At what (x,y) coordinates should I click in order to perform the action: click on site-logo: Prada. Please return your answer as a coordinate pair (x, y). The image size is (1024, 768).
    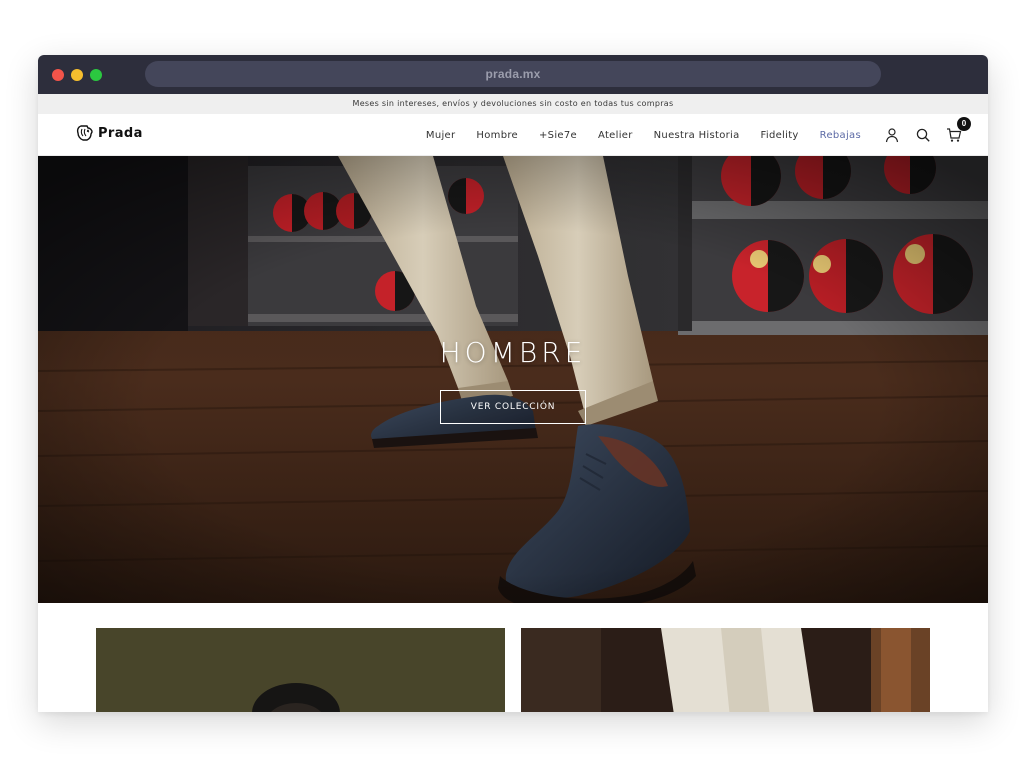
    Looking at the image, I should click on (109, 133).